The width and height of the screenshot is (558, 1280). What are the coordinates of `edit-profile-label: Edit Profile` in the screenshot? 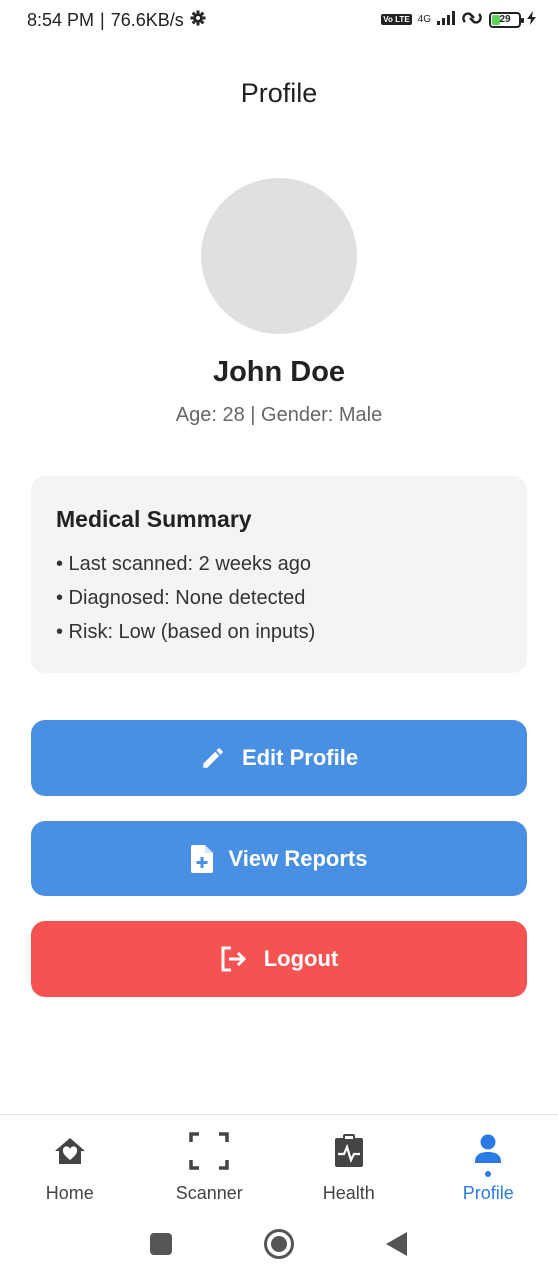 It's located at (300, 757).